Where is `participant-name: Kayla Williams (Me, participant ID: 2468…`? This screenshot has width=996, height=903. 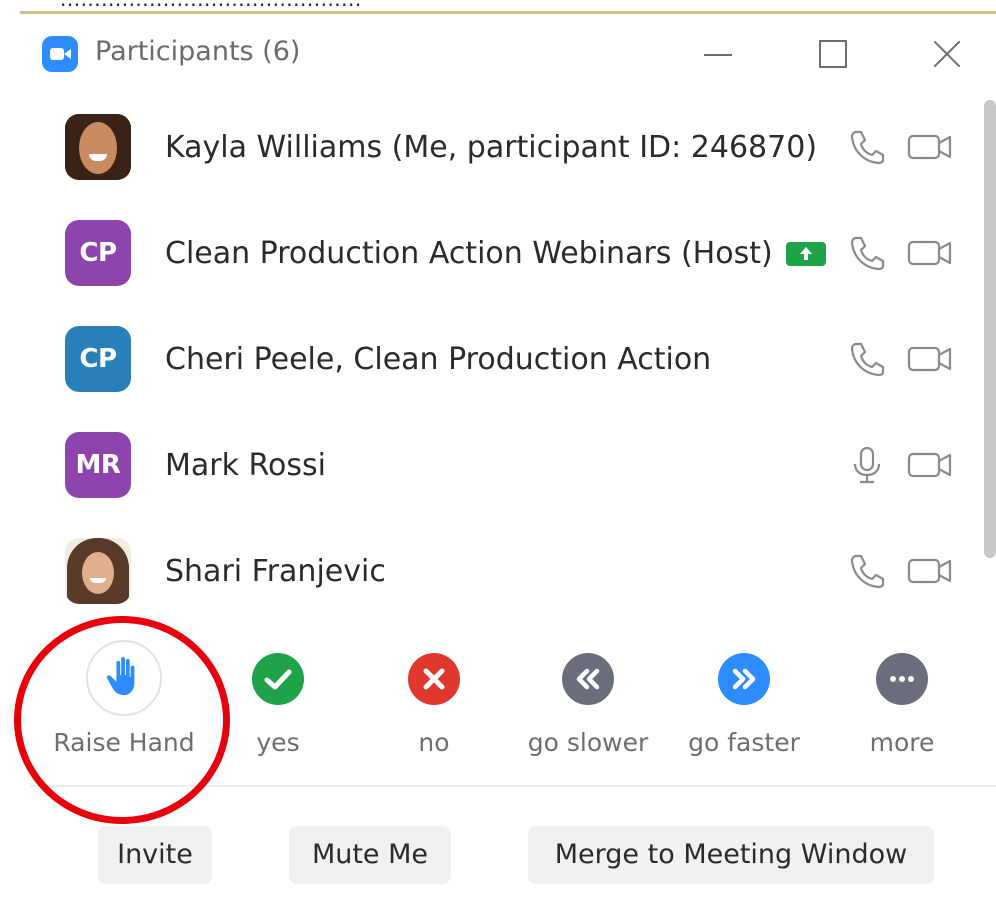 participant-name: Kayla Williams (Me, participant ID: 2468… is located at coordinates (491, 147).